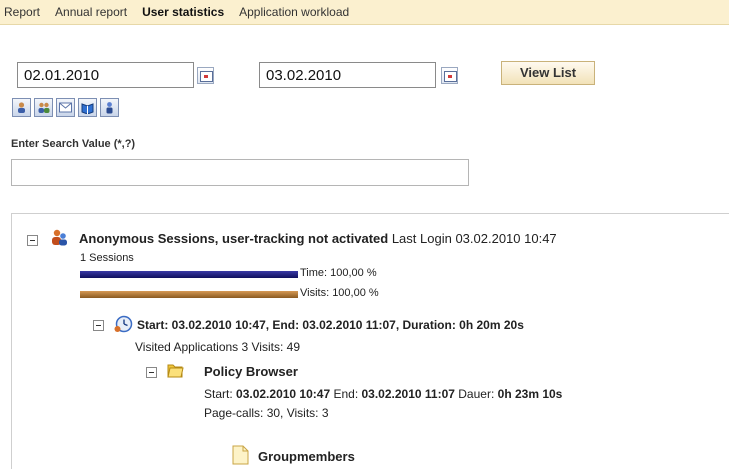 The width and height of the screenshot is (729, 469). I want to click on last-login-value: 03.02.2010 10:47, so click(506, 238).